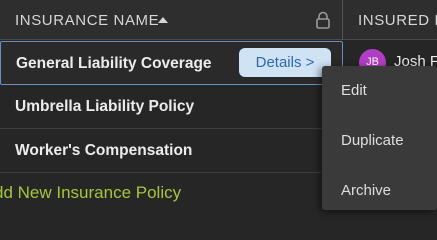 The width and height of the screenshot is (437, 240). I want to click on table-row: Umbrella Liability Policy, so click(171, 107).